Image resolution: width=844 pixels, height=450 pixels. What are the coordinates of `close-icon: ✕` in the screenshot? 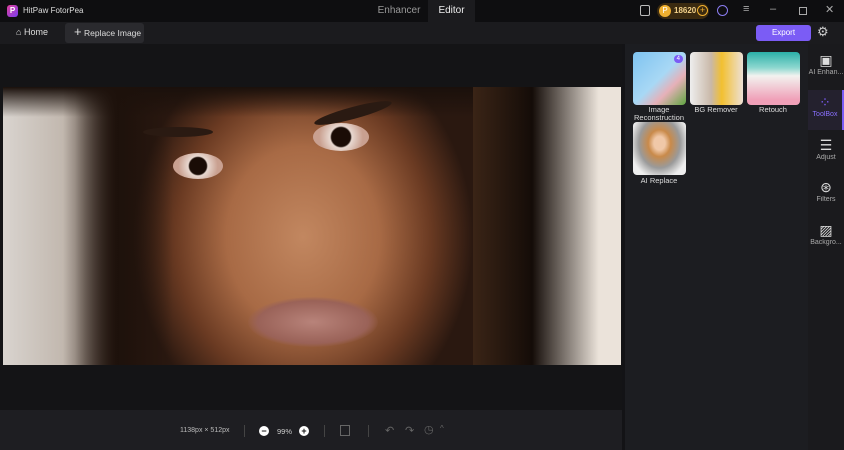 It's located at (829, 9).